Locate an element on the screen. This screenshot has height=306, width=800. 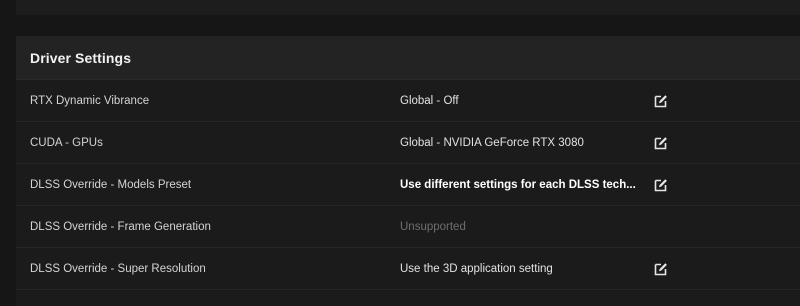
setting-value: Global - Off is located at coordinates (429, 101).